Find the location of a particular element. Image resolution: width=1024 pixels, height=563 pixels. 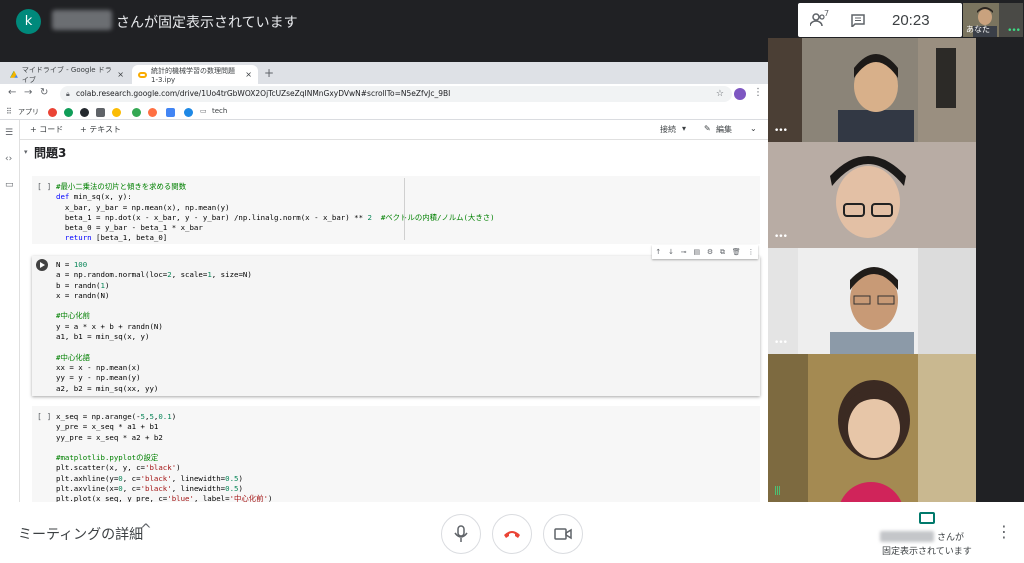

bookmark-star-icon: ☆ is located at coordinates (720, 94).